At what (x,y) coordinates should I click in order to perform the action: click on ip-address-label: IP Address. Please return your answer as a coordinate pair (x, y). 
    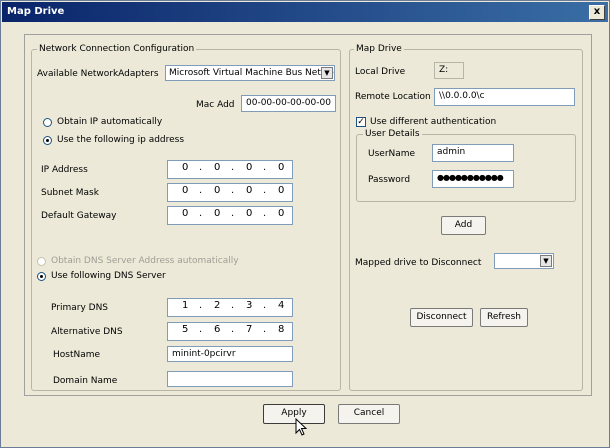
    Looking at the image, I should click on (64, 170).